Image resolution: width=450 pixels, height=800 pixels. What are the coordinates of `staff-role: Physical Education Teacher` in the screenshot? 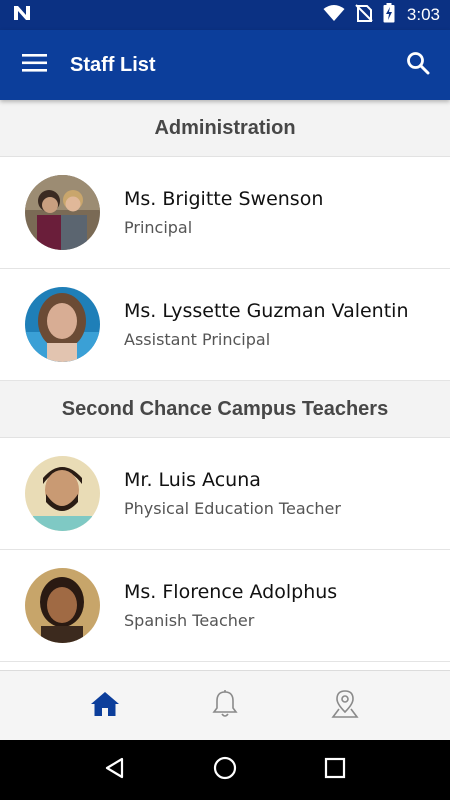 It's located at (232, 508).